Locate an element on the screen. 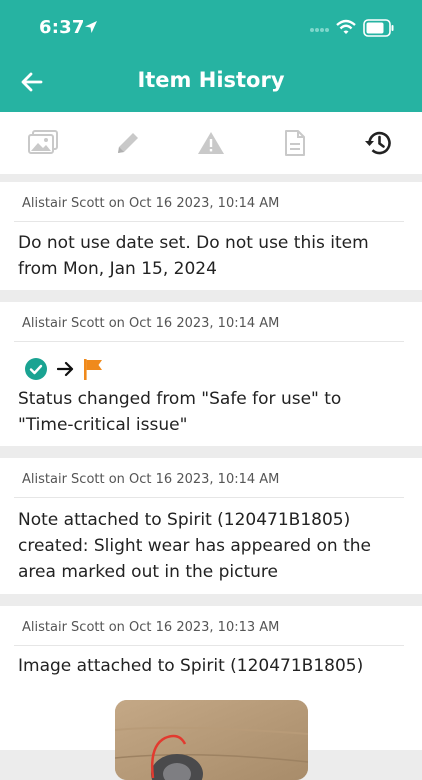 The height and width of the screenshot is (780, 422). tab-edit is located at coordinates (128, 143).